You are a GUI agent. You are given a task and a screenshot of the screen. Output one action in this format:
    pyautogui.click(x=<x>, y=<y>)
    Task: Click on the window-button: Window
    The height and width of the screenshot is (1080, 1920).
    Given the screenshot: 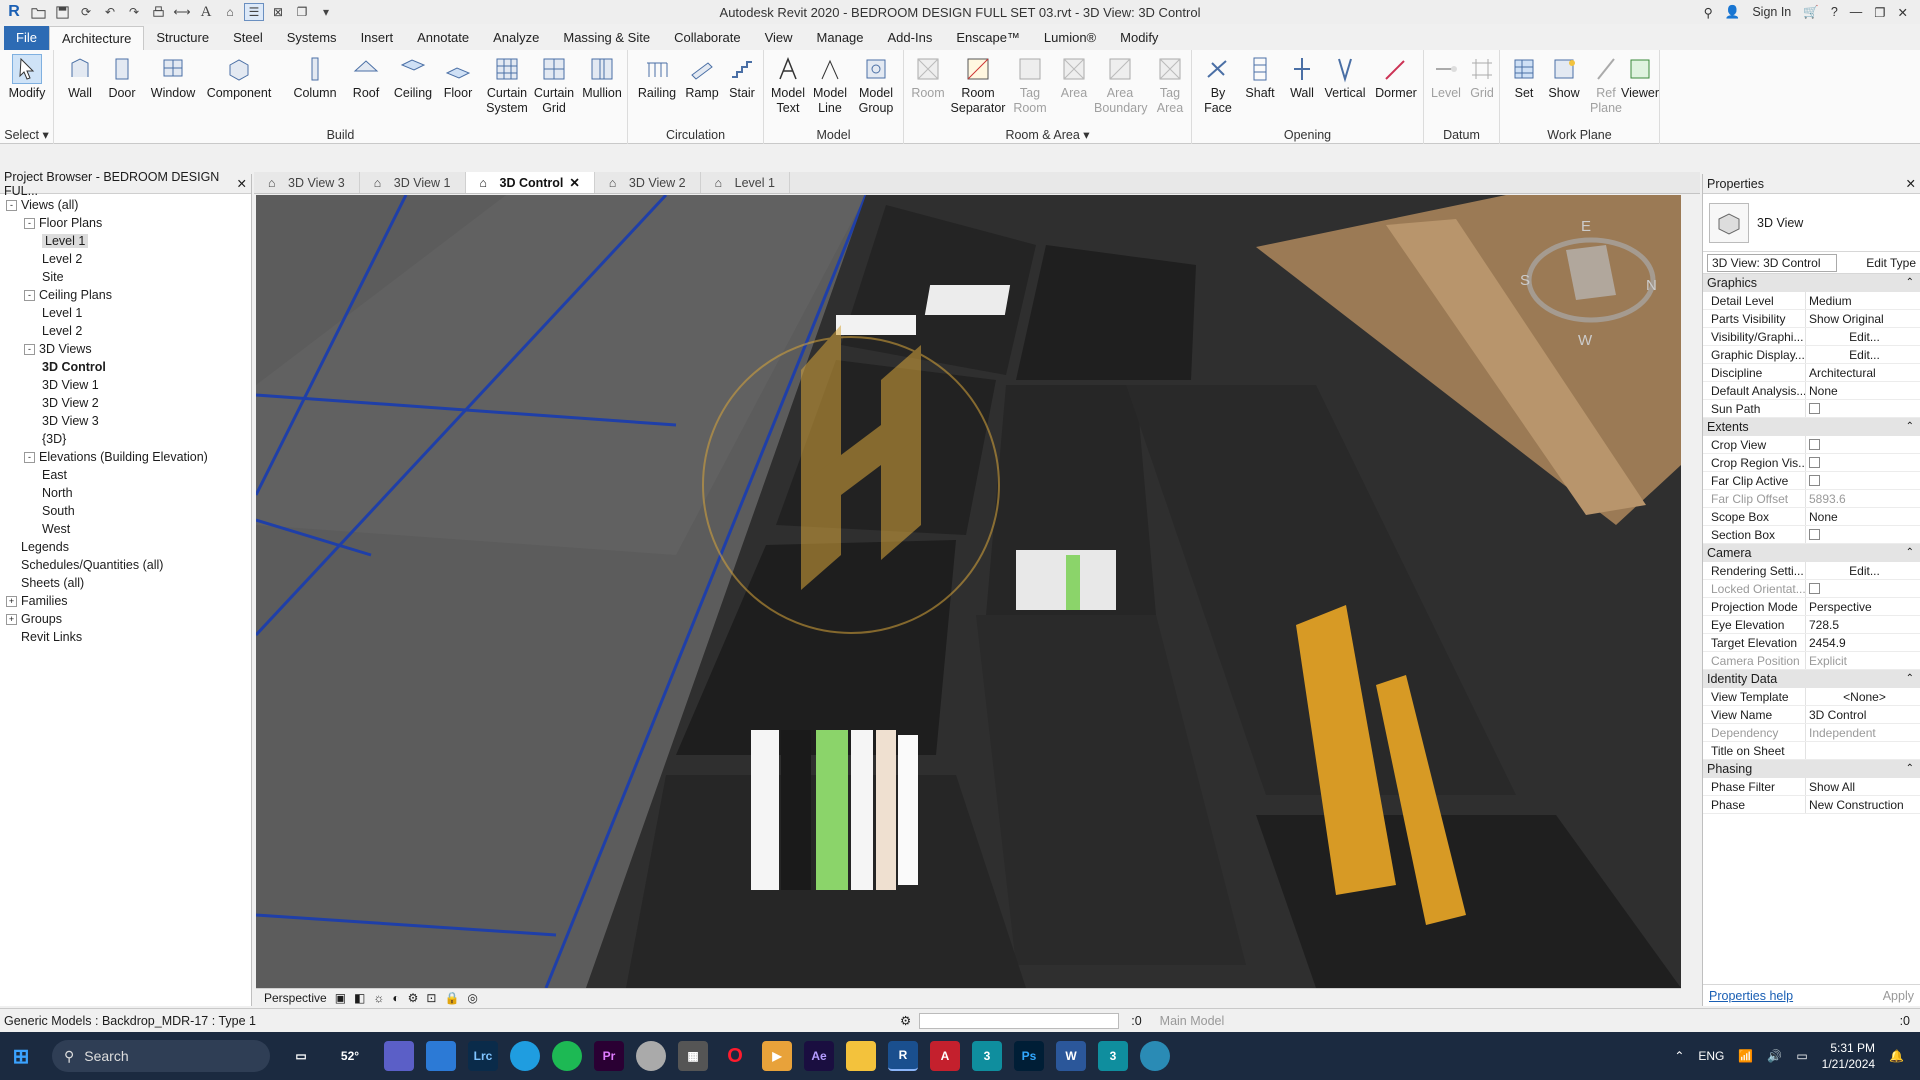 What is the action you would take?
    pyautogui.click(x=173, y=77)
    